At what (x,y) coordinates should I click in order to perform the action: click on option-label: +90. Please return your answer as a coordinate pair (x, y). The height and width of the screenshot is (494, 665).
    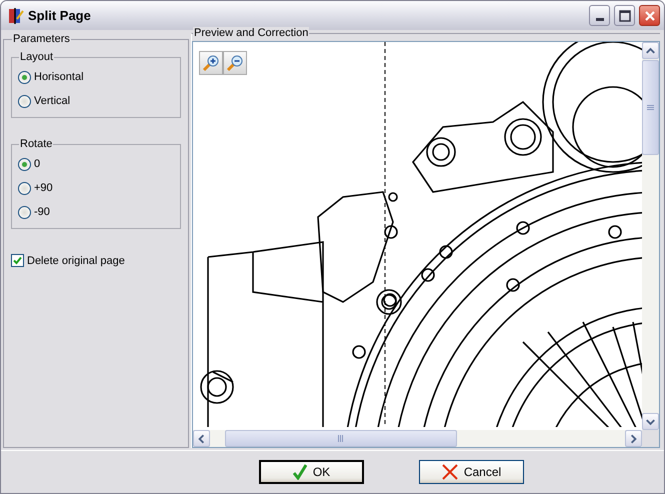
    Looking at the image, I should click on (43, 188).